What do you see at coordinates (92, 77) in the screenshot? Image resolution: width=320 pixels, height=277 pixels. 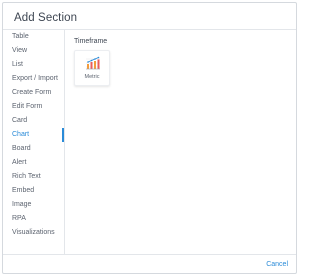 I see `metric-card-label: Metric` at bounding box center [92, 77].